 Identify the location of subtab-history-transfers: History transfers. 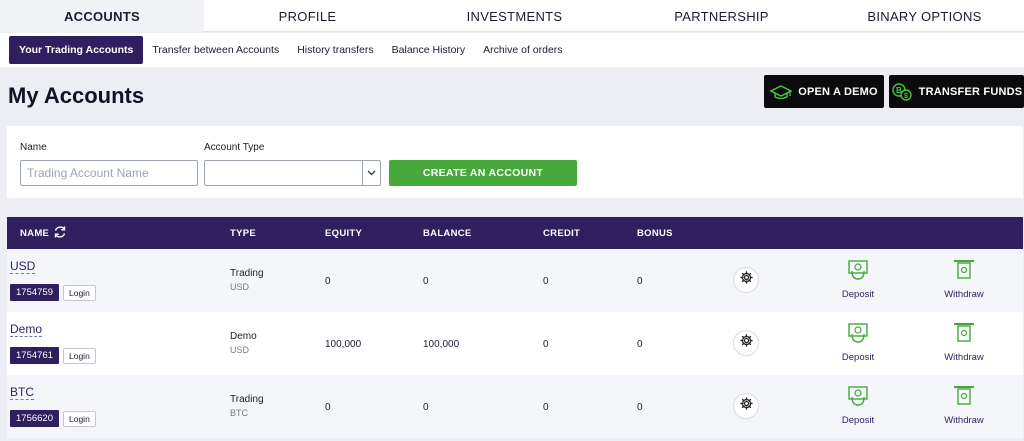
(335, 50).